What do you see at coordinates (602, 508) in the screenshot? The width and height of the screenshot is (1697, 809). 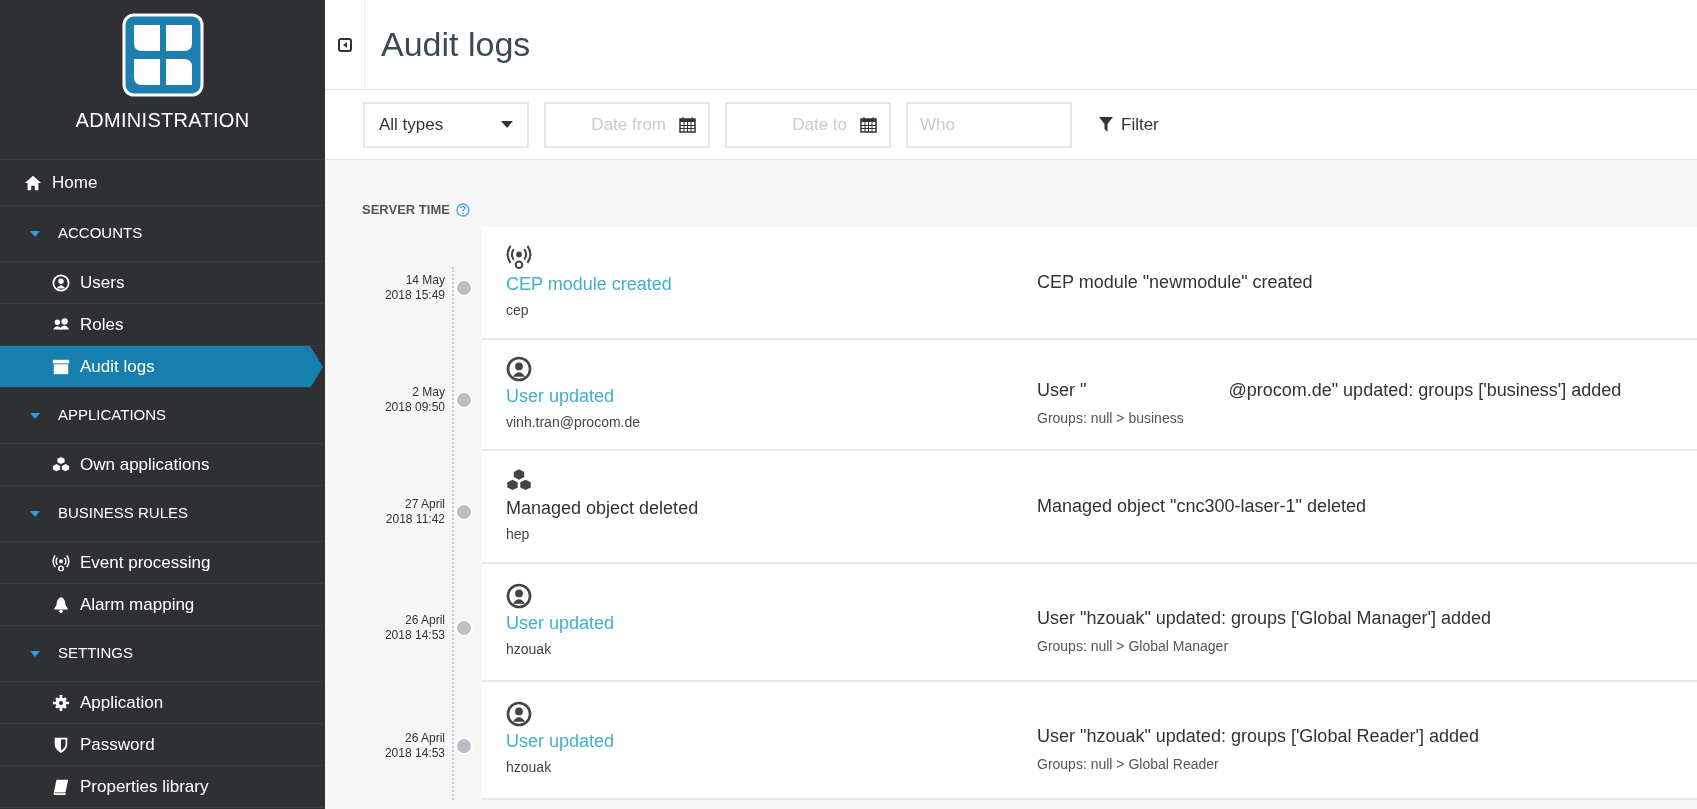 I see `entry-title: Managed object deleted` at bounding box center [602, 508].